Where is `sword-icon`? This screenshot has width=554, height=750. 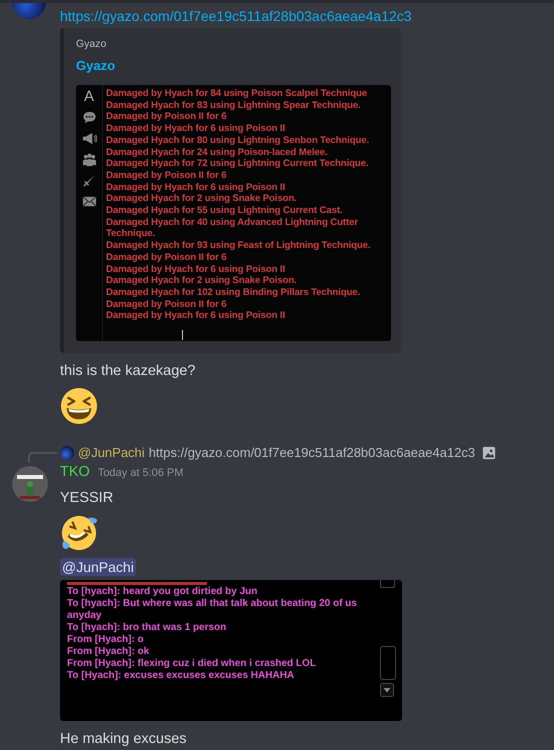
sword-icon is located at coordinates (89, 180).